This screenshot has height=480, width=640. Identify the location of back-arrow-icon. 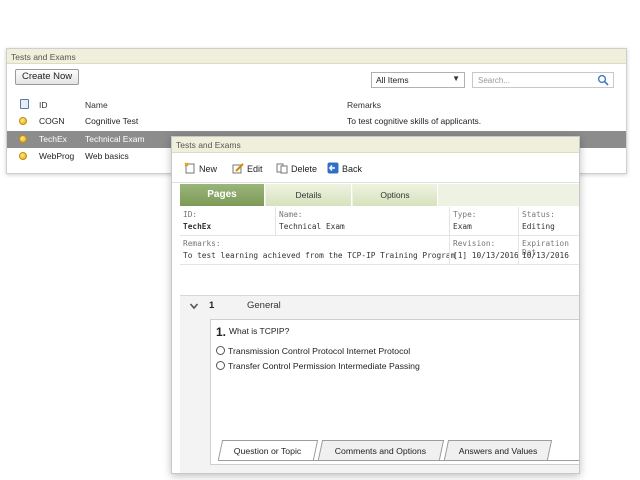
(333, 168).